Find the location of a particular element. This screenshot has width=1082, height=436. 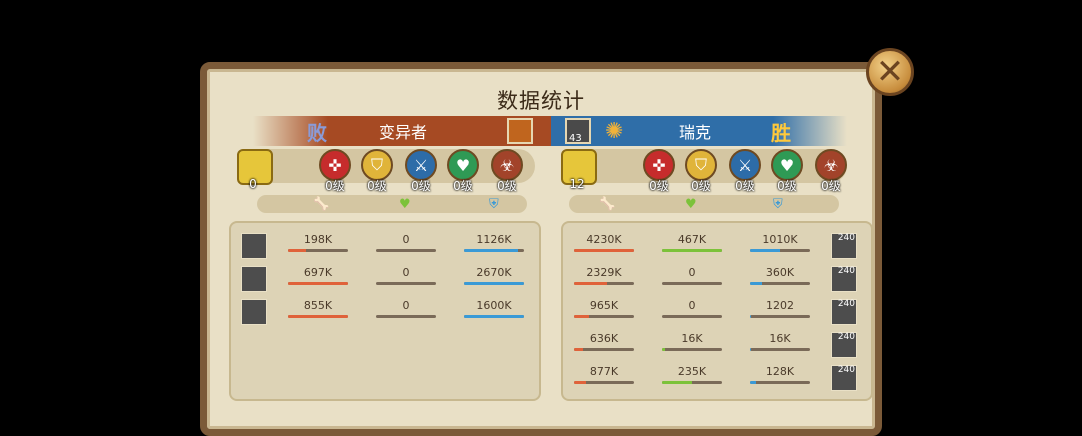

stat-value: 1600K is located at coordinates (494, 305).